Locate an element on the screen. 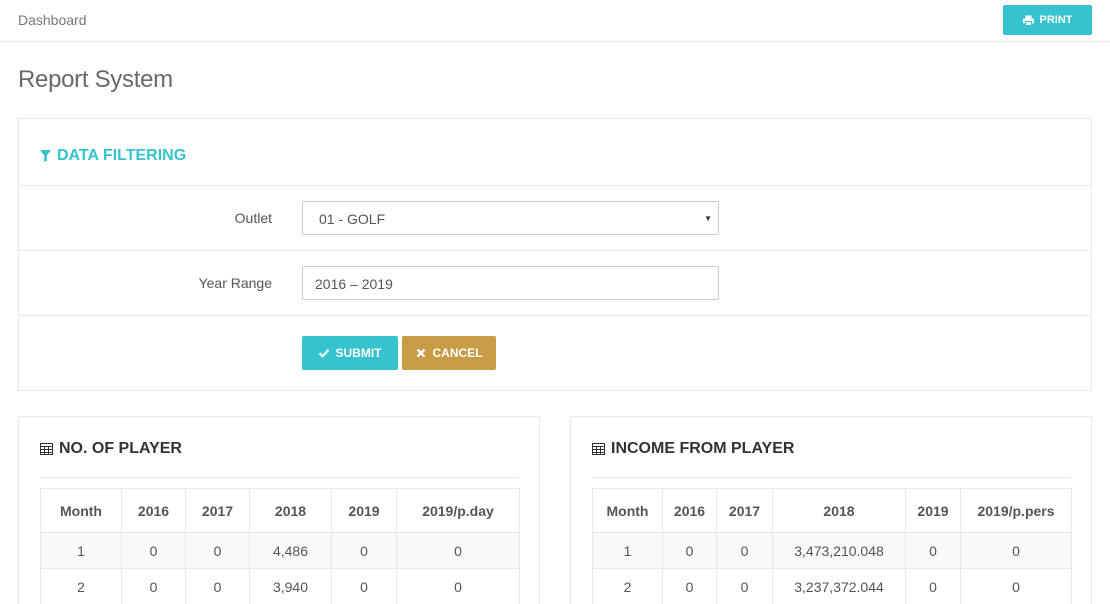 Image resolution: width=1110 pixels, height=604 pixels. submit-button: SUBMIT is located at coordinates (350, 353).